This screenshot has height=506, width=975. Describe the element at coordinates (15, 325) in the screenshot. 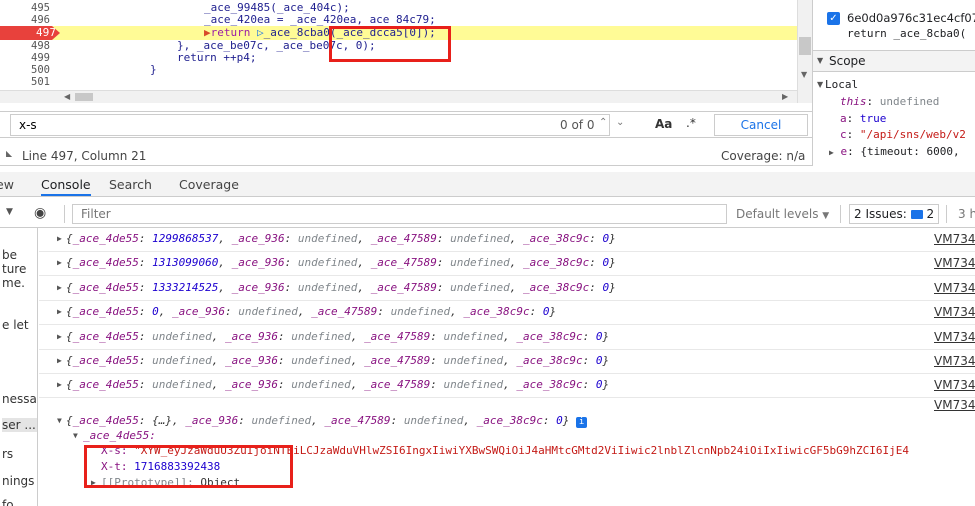

I see `sidebar-text: e let` at that location.